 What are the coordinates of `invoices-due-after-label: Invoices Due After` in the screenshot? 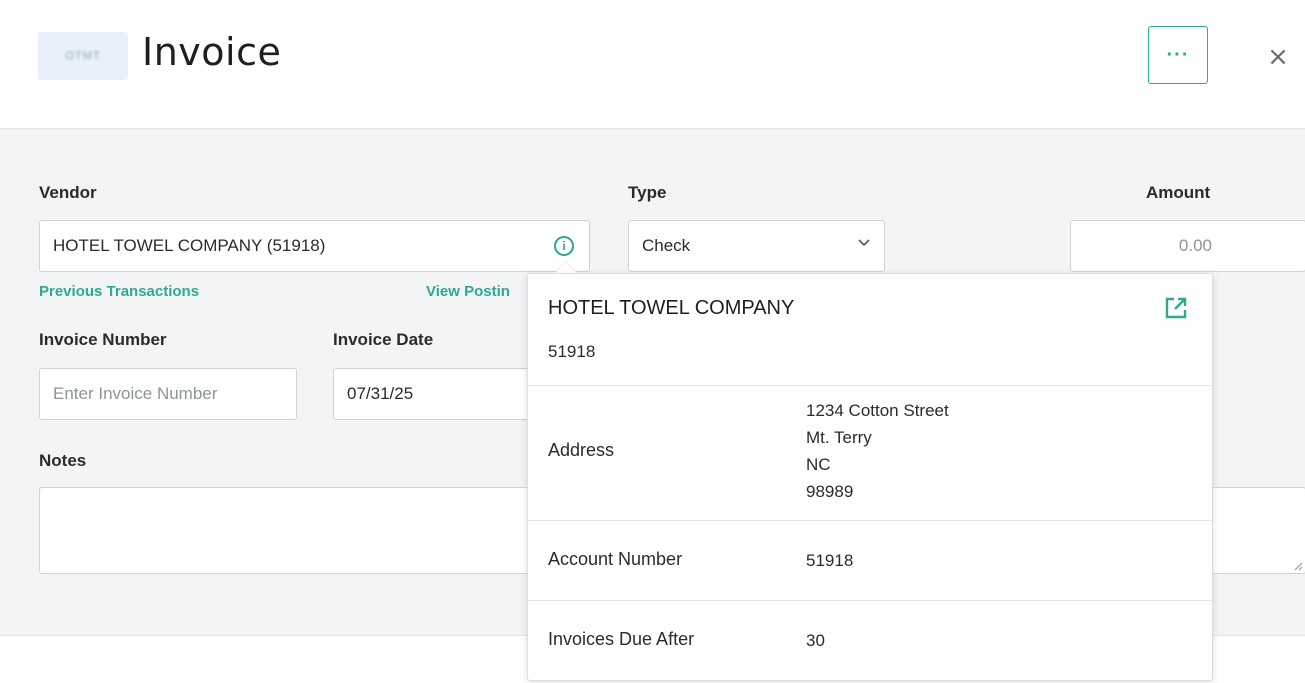 It's located at (621, 639).